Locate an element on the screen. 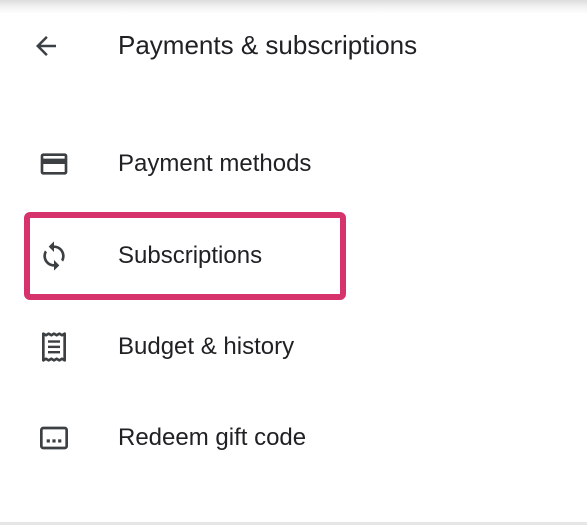 This screenshot has height=525, width=587. page-title: Payments & subscriptions is located at coordinates (268, 45).